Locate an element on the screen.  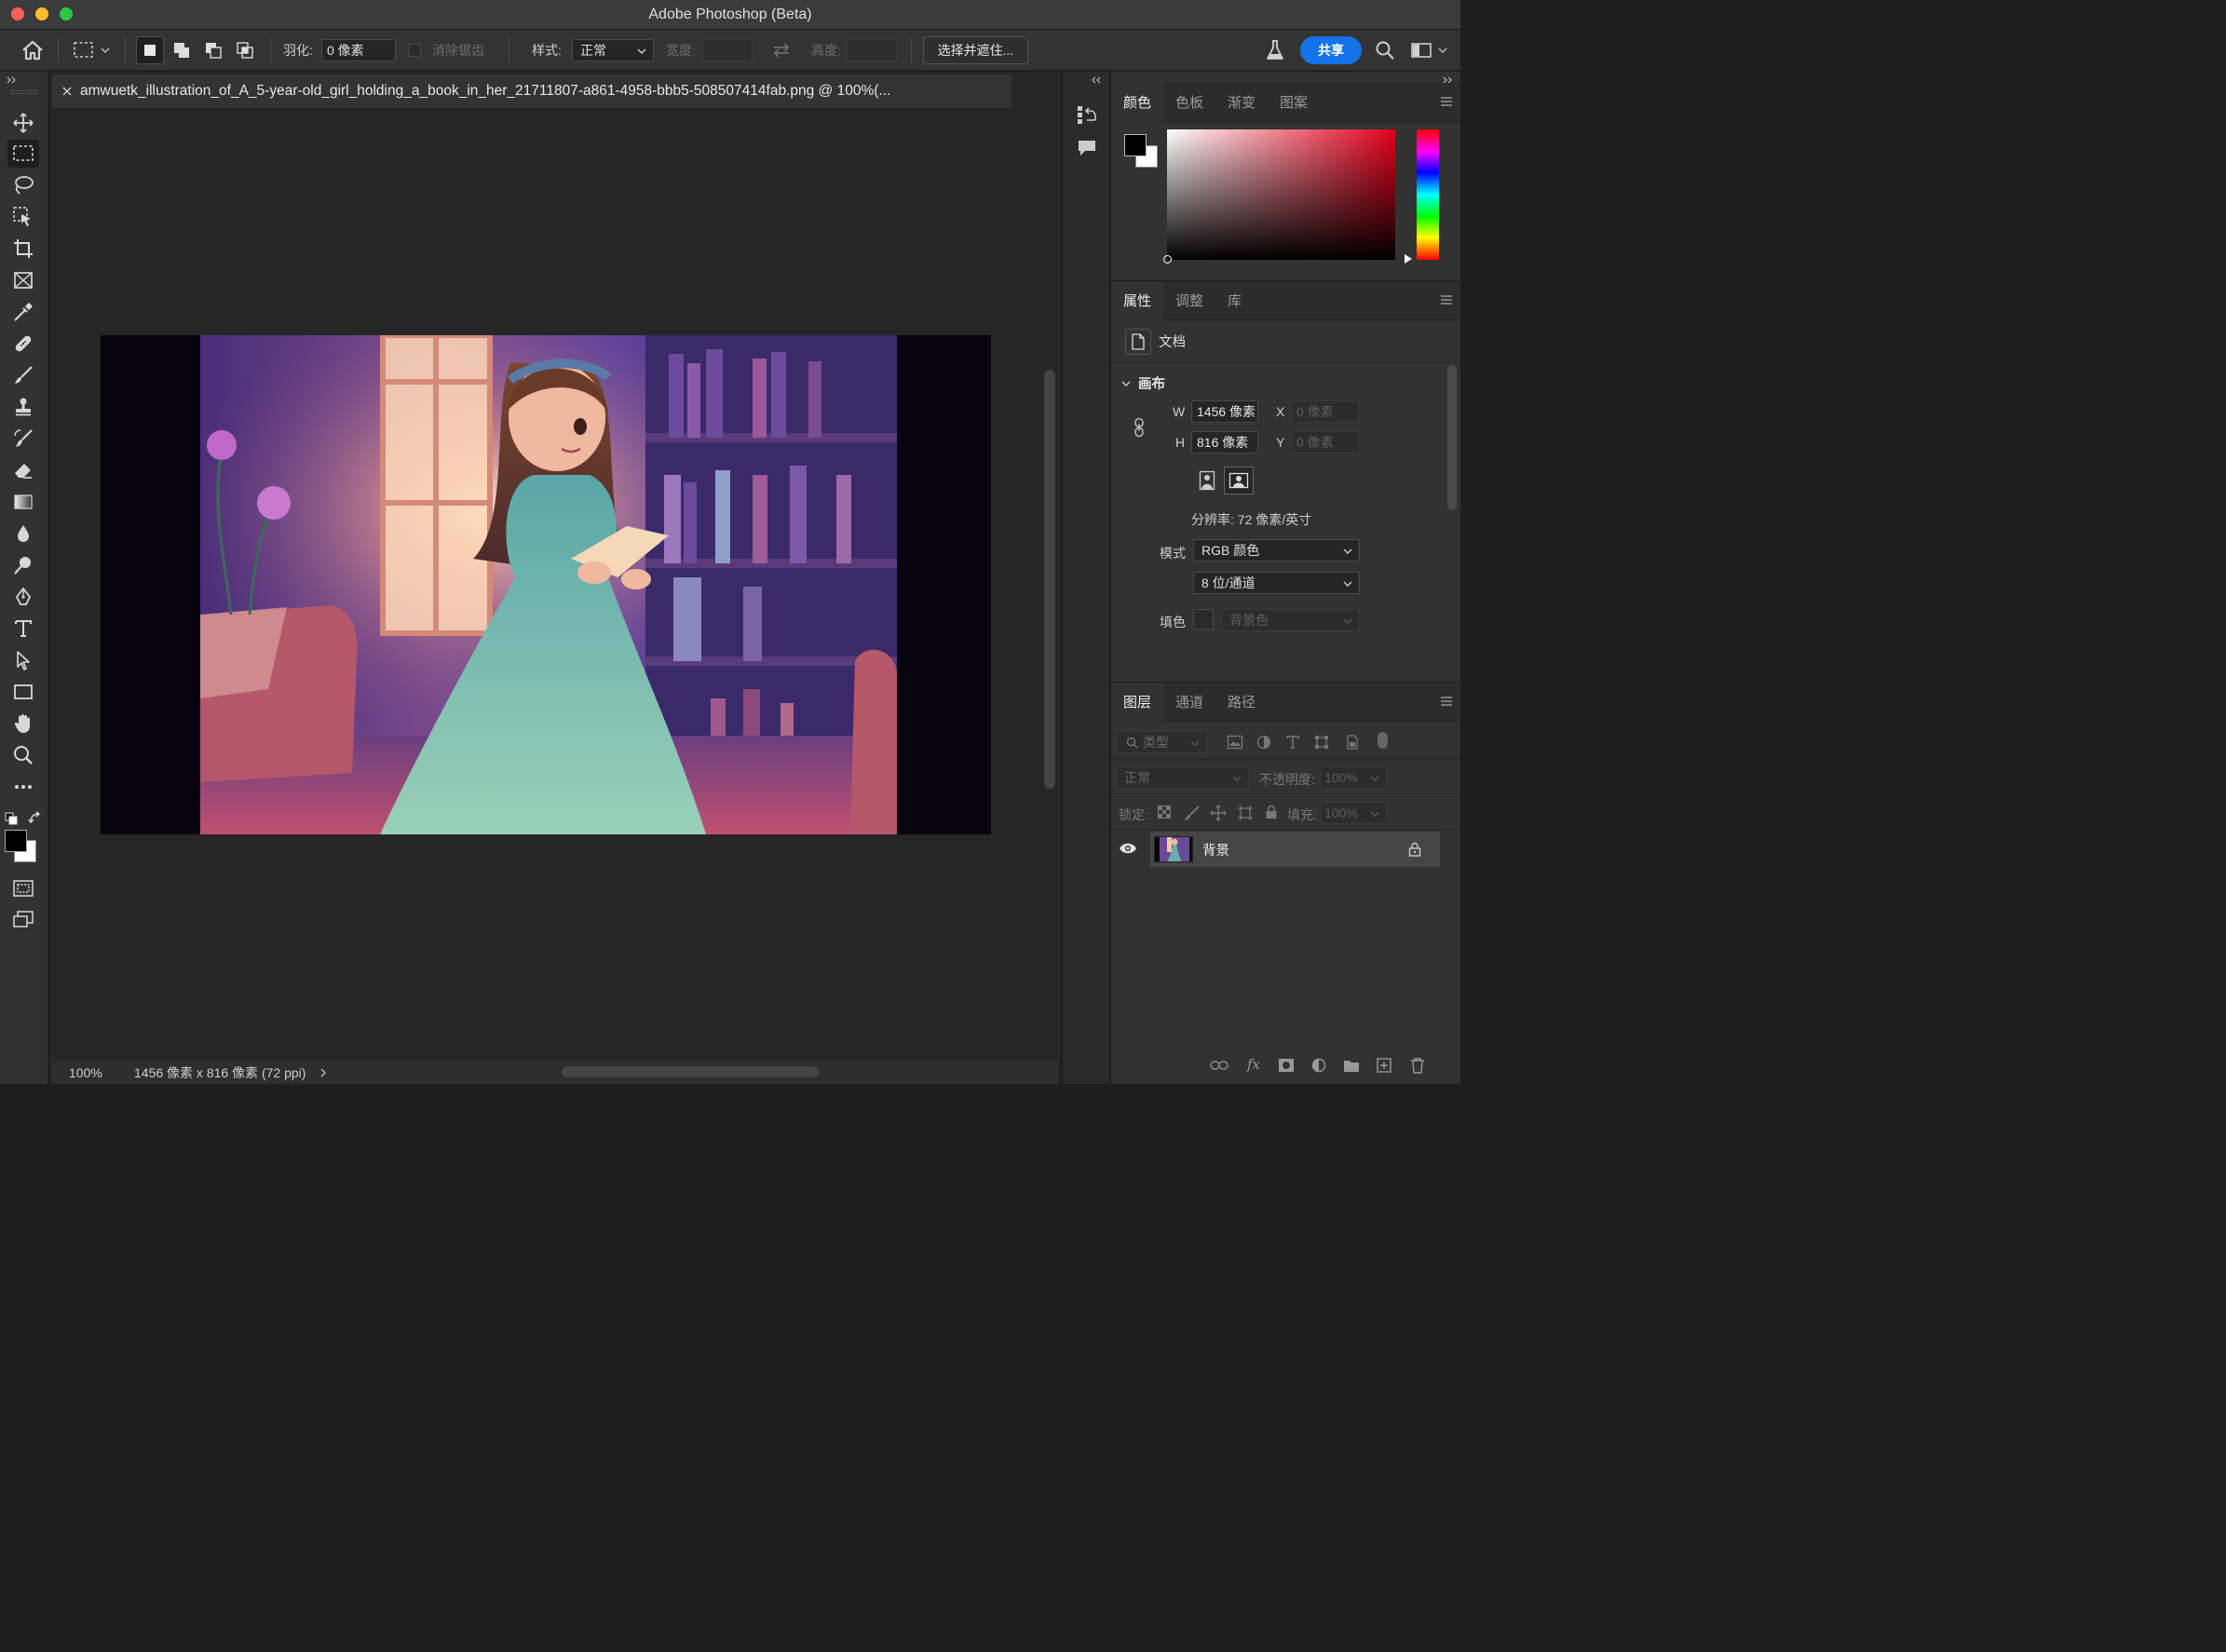
add-to-selection-button is located at coordinates (182, 50).